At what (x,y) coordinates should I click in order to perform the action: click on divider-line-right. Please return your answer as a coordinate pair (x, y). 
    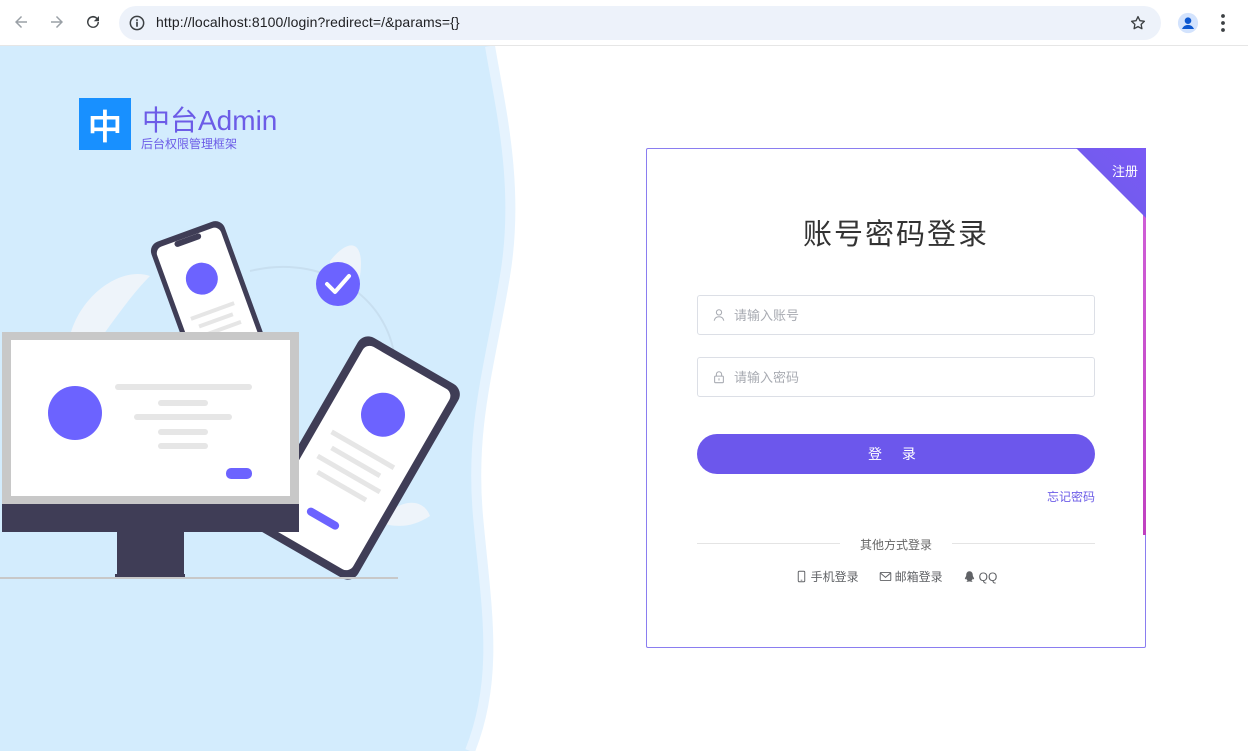
    Looking at the image, I should click on (1023, 543).